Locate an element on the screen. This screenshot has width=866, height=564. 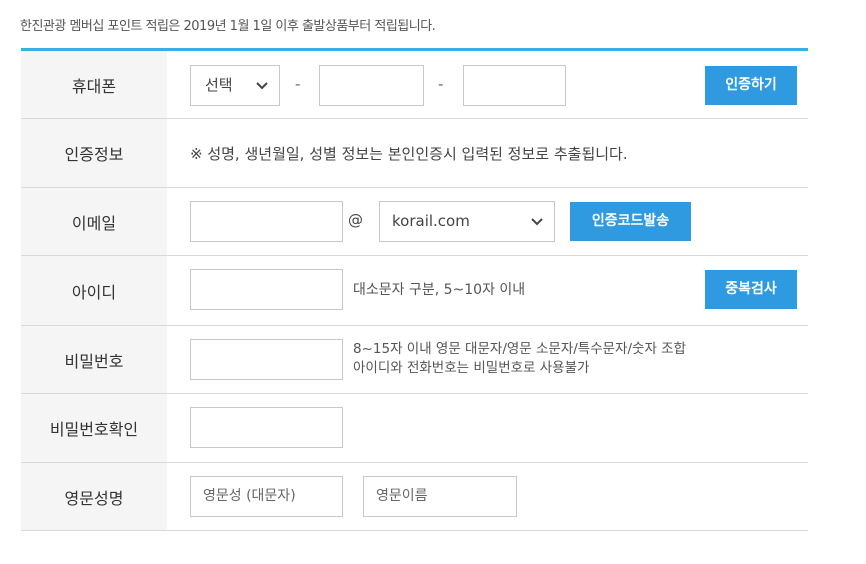
phone-label: 휴대폰 is located at coordinates (94, 84).